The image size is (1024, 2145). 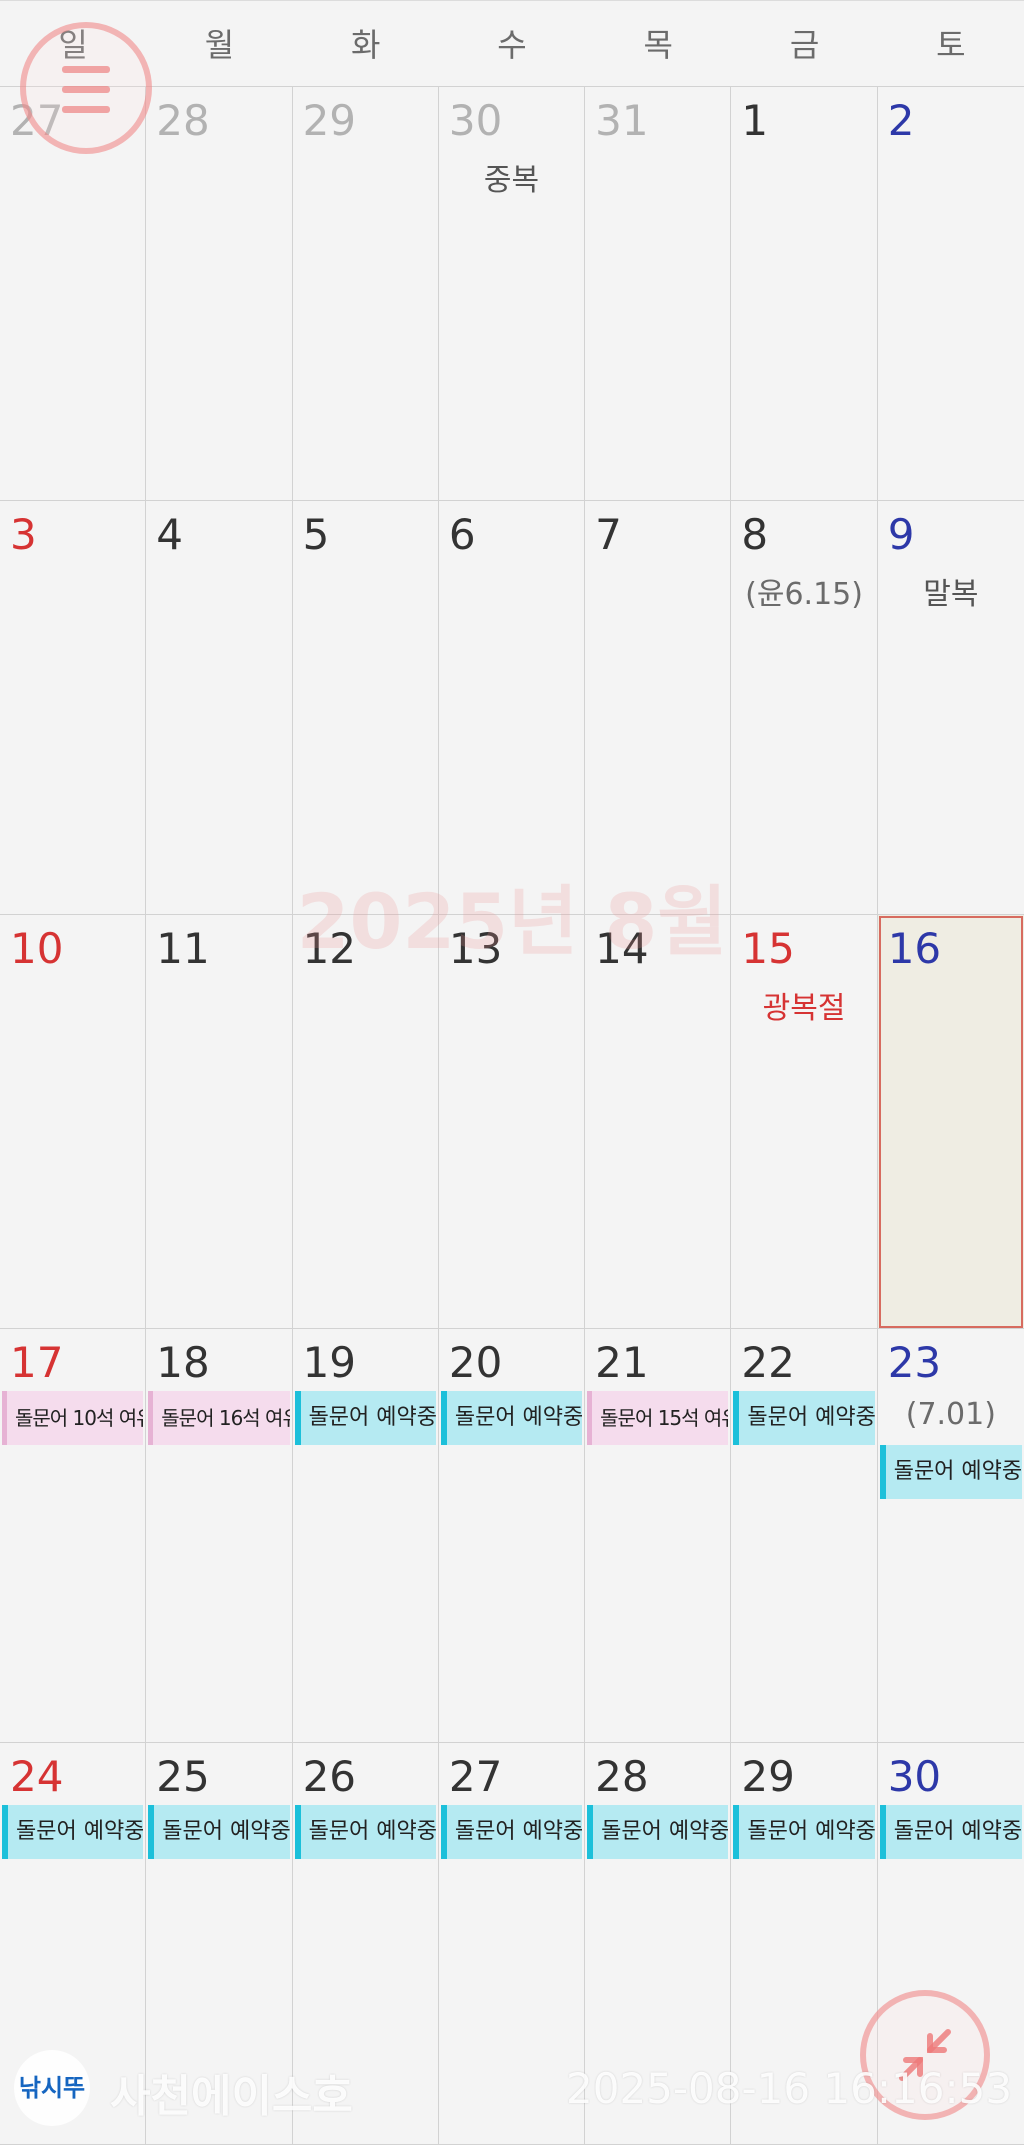 What do you see at coordinates (804, 1008) in the screenshot?
I see `holiday-label: 광복절` at bounding box center [804, 1008].